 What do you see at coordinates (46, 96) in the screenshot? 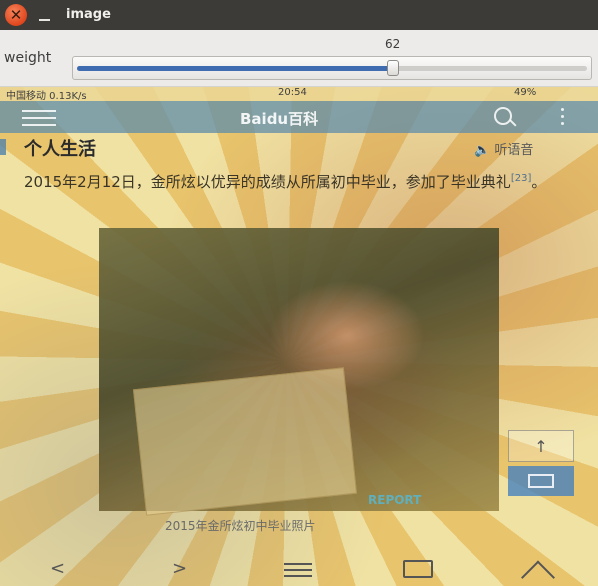
I see `status-carrier: 中国移动 0.13K/s` at bounding box center [46, 96].